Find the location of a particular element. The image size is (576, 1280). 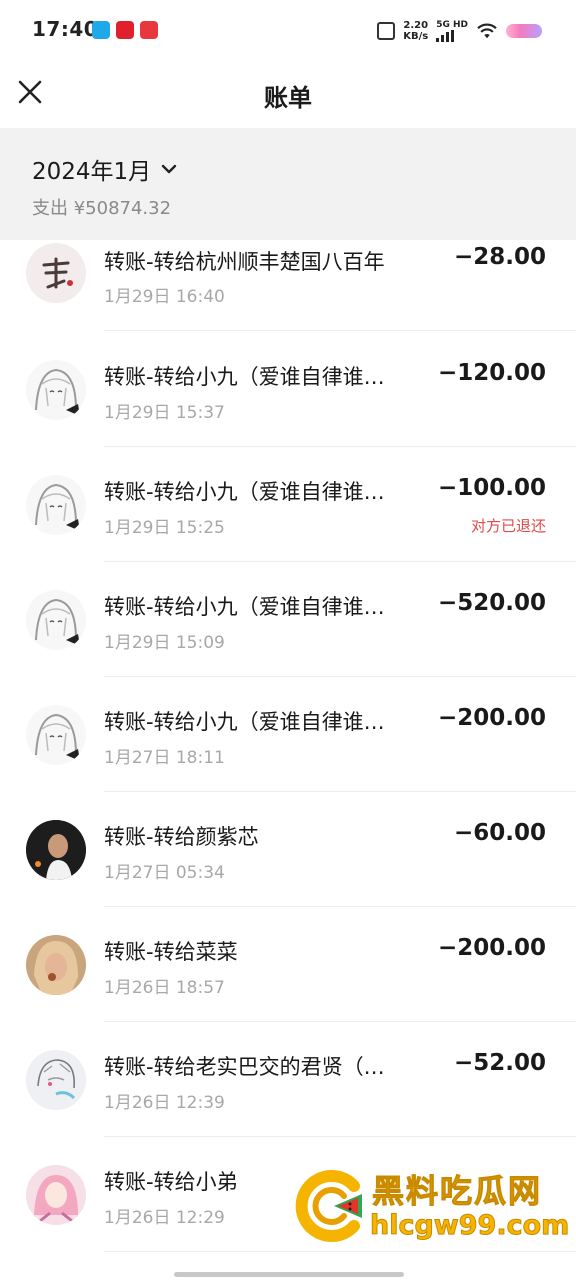

transaction-time: 1月27日 05:34 is located at coordinates (164, 873).